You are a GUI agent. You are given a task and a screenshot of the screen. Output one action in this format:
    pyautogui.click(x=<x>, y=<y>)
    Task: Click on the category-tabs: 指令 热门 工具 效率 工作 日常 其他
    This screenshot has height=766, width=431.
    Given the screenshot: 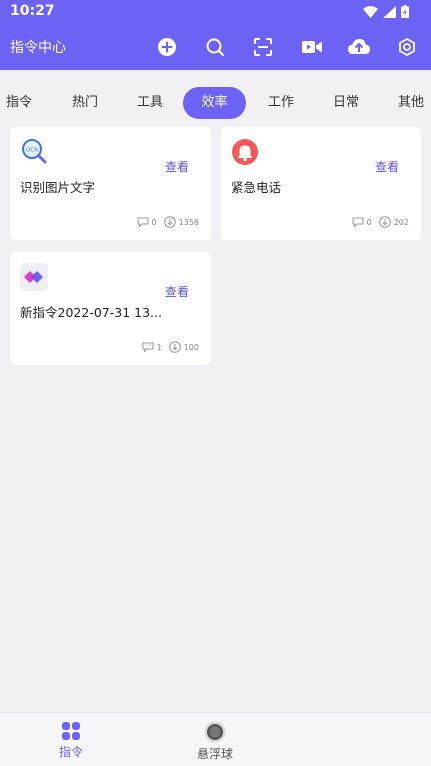 What is the action you would take?
    pyautogui.click(x=215, y=95)
    